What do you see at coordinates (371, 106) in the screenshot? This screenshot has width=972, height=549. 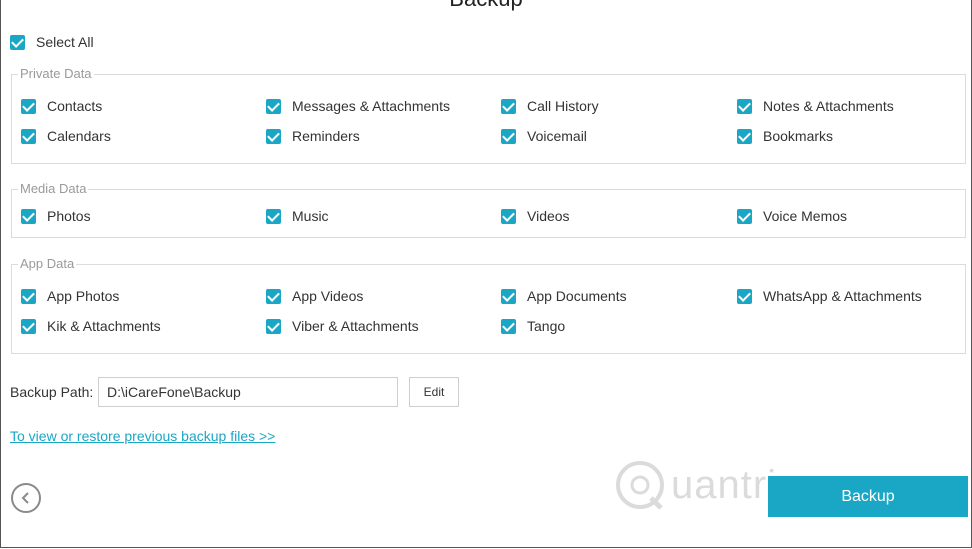 I see `checkbox-label: Messages & Attachments` at bounding box center [371, 106].